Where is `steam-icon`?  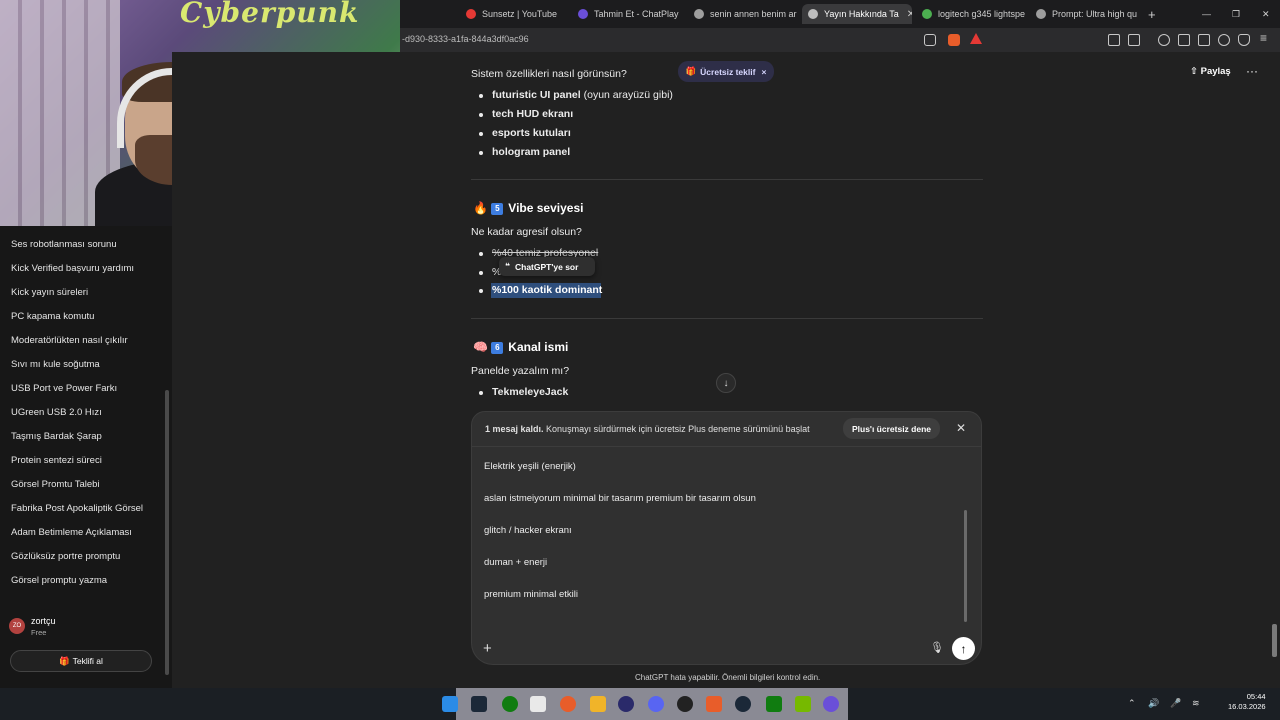 steam-icon is located at coordinates (479, 704).